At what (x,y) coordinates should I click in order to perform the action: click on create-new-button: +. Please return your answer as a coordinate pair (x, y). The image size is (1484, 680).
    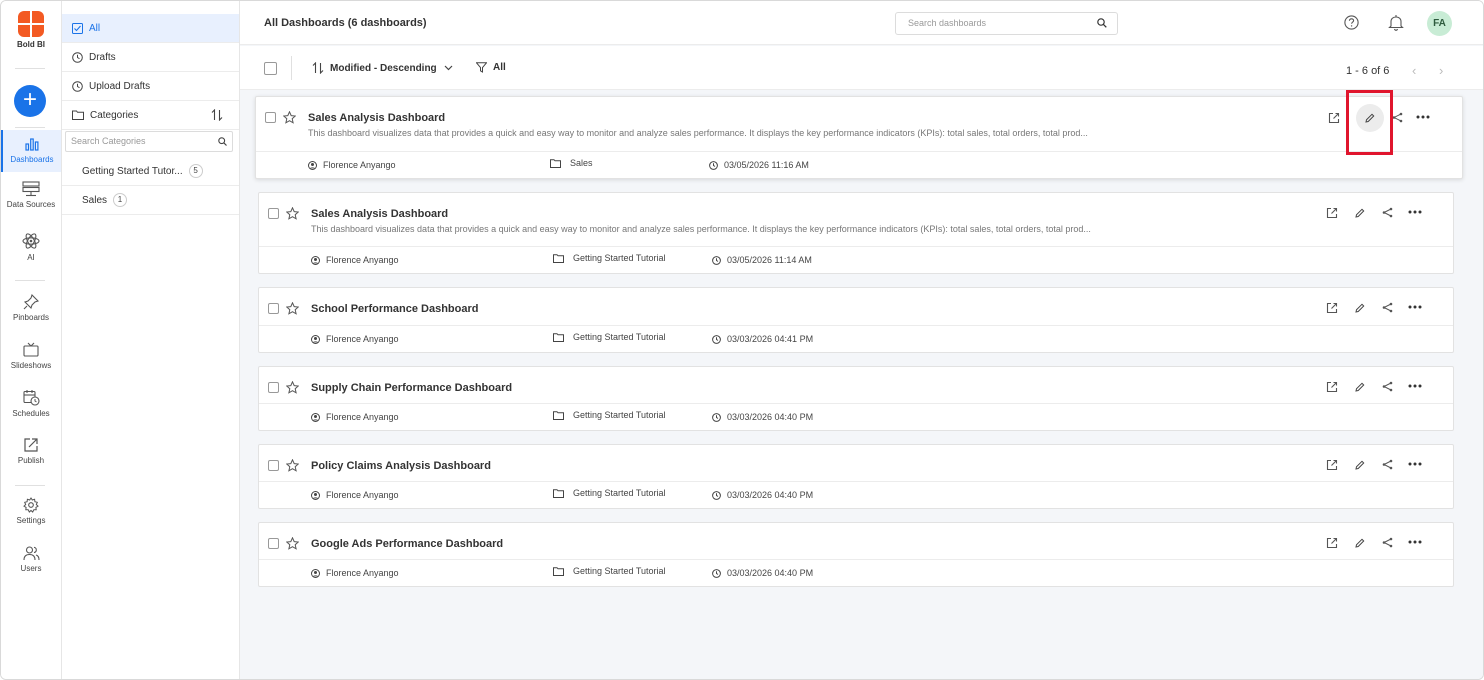
    Looking at the image, I should click on (30, 101).